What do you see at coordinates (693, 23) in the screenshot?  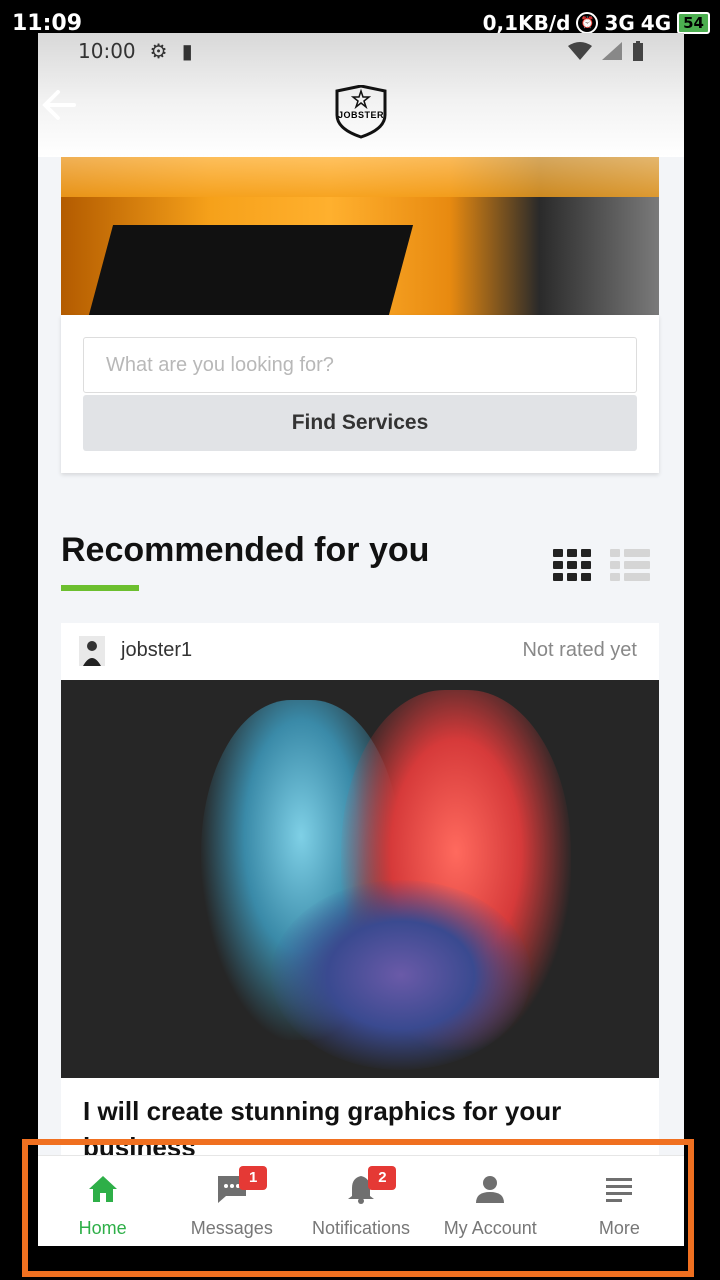 I see `battery-level: 54` at bounding box center [693, 23].